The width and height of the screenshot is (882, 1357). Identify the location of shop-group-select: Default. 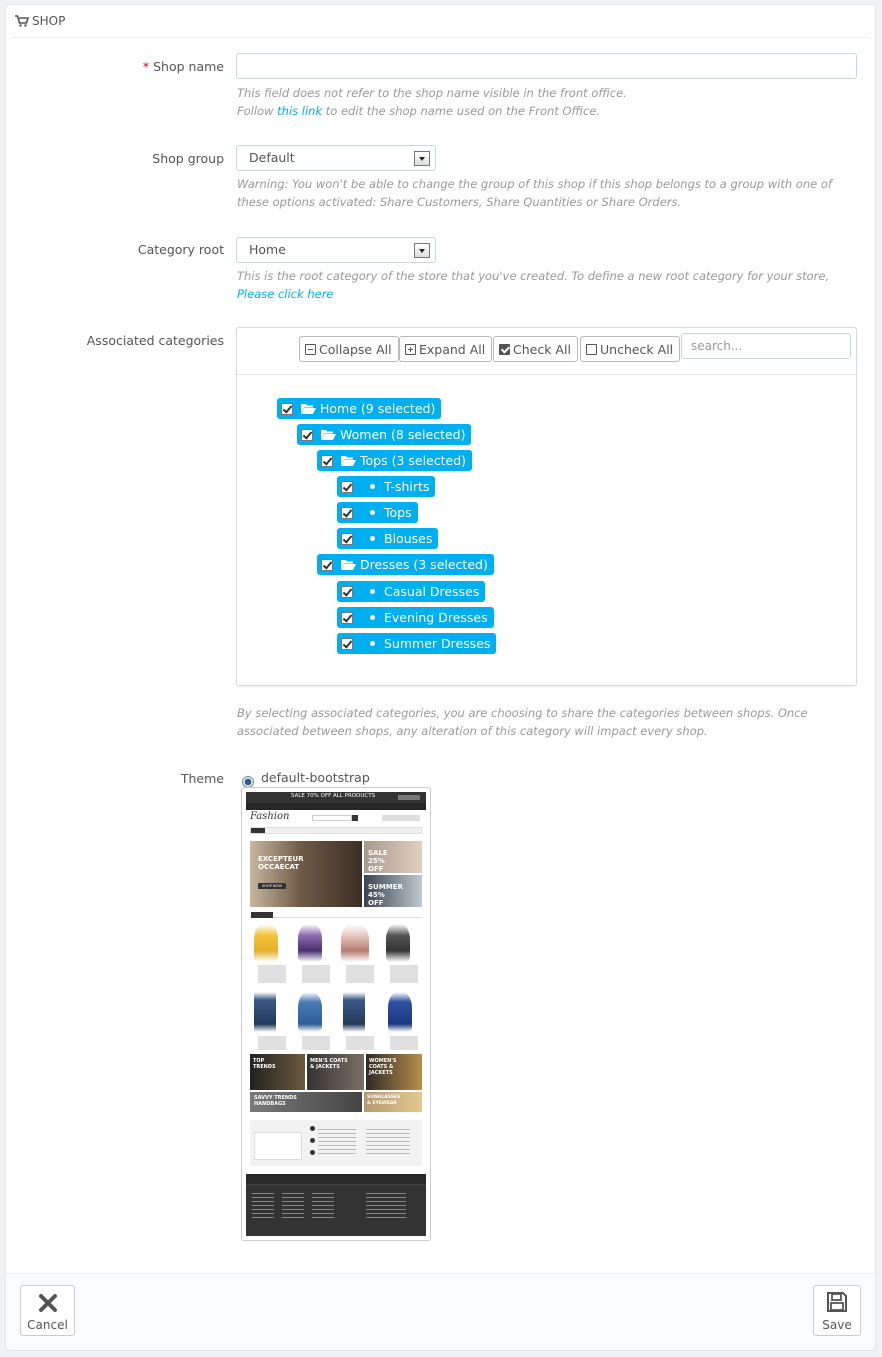
(336, 158).